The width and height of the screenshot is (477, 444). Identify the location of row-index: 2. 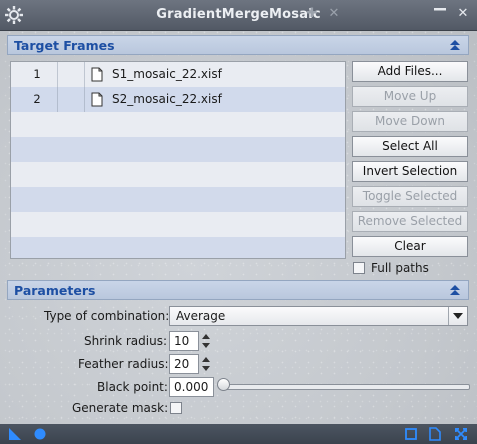
(37, 99).